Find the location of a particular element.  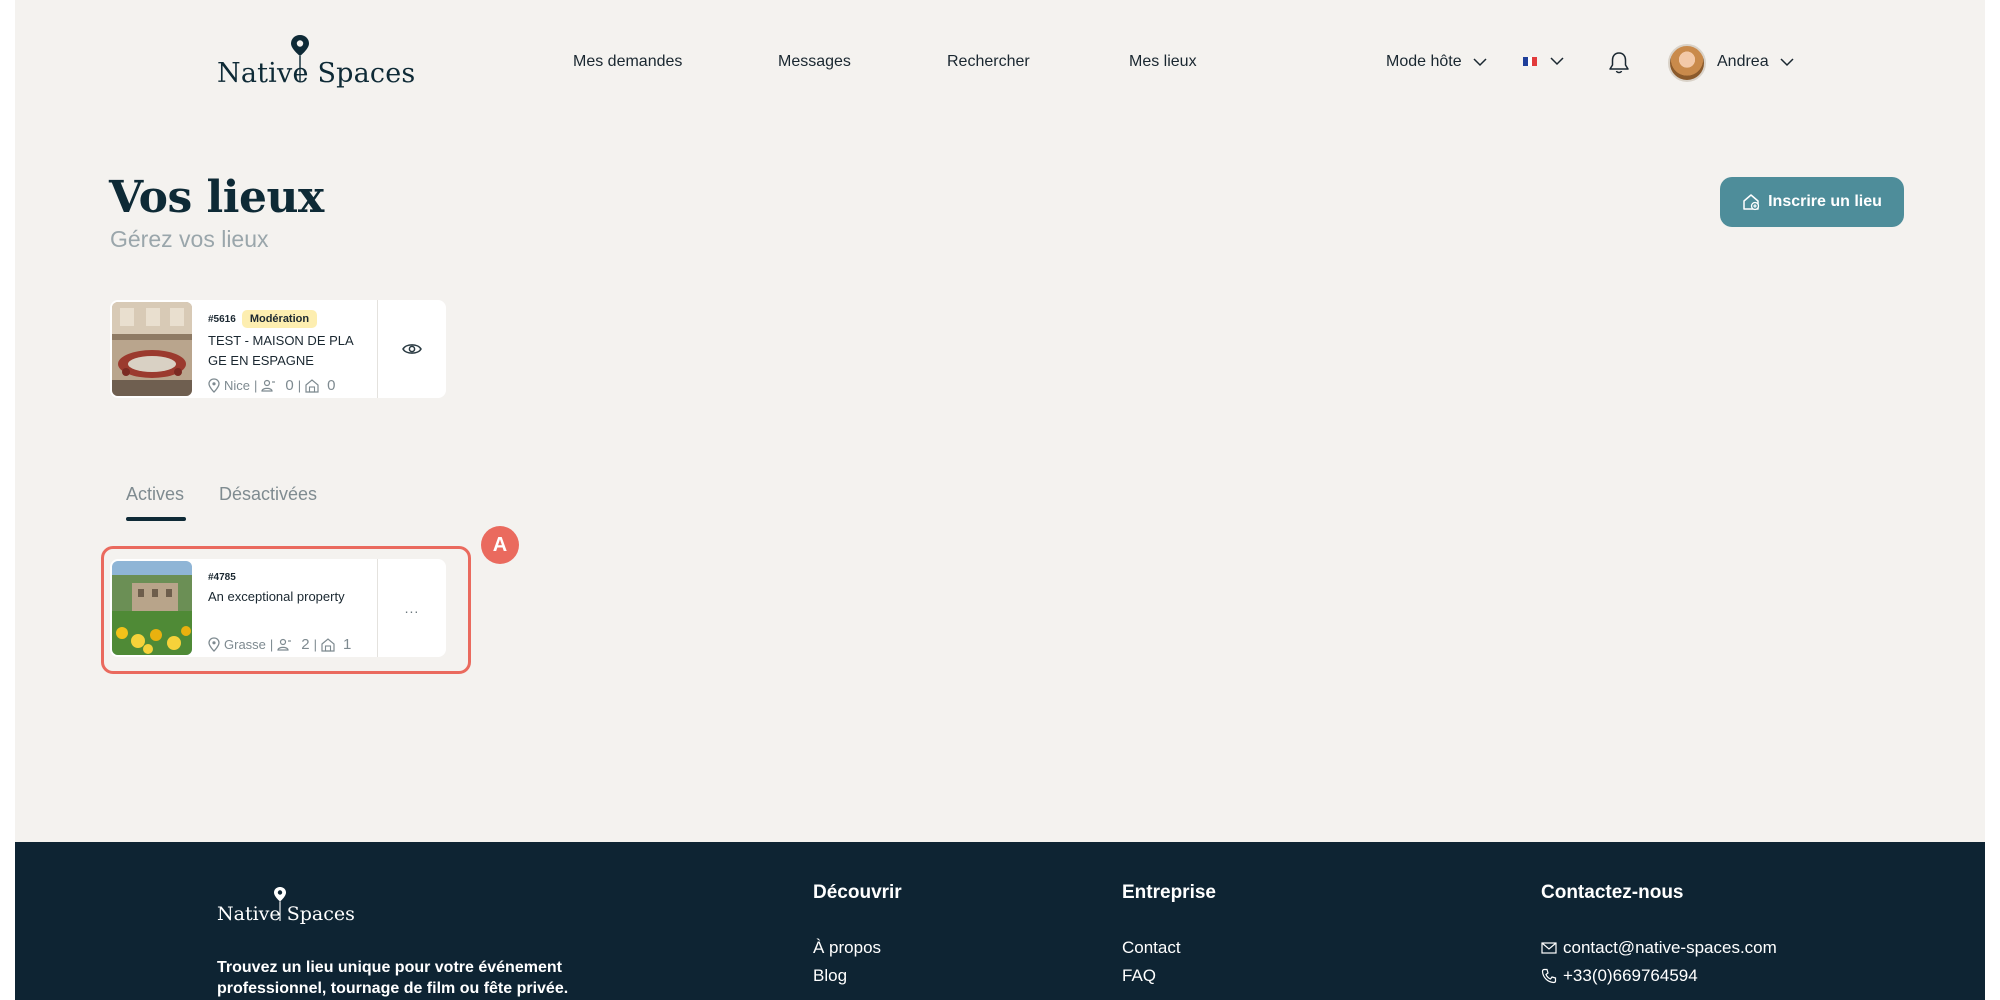

footer-link-contact: Contact is located at coordinates (1151, 948).